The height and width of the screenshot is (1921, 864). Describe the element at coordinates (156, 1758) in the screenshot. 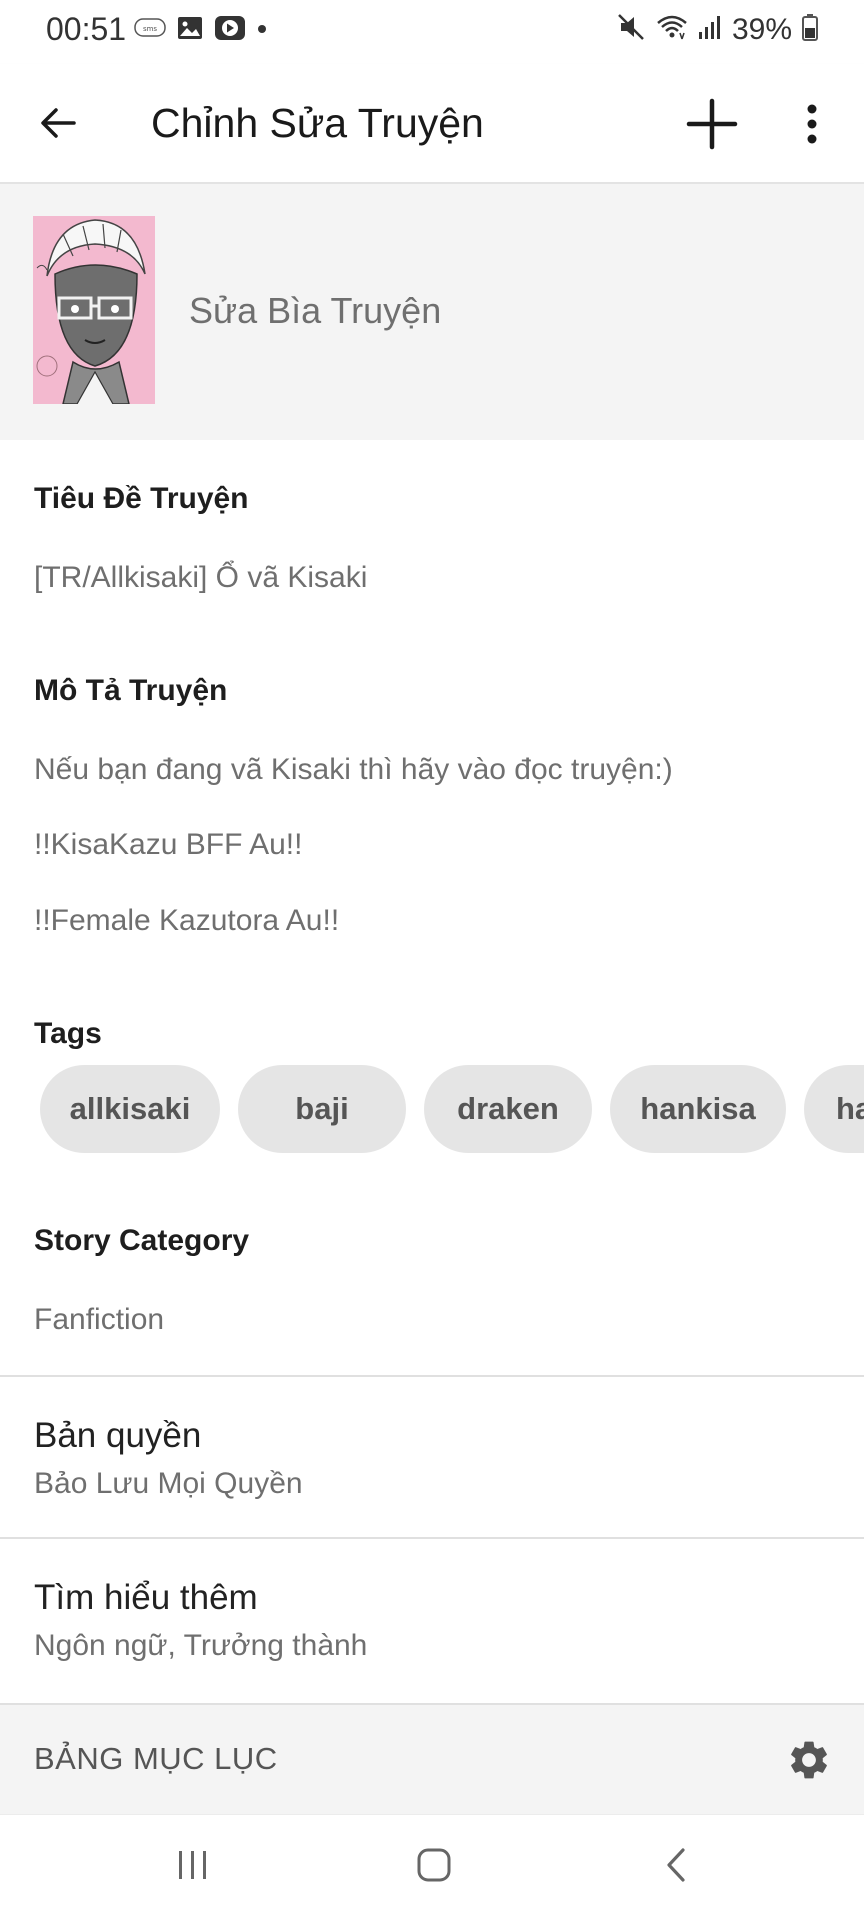

I see `table-of-contents-label: BẢNG MỤC LỤC` at that location.